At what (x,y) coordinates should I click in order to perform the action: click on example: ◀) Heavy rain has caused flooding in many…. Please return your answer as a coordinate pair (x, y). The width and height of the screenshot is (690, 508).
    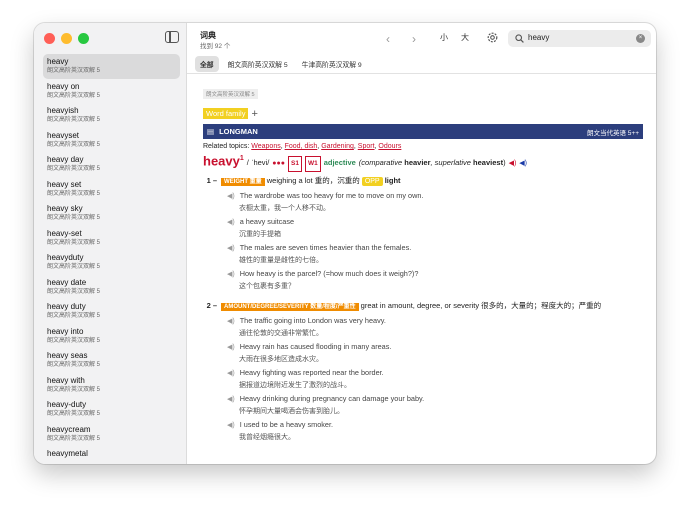
    Looking at the image, I should click on (435, 353).